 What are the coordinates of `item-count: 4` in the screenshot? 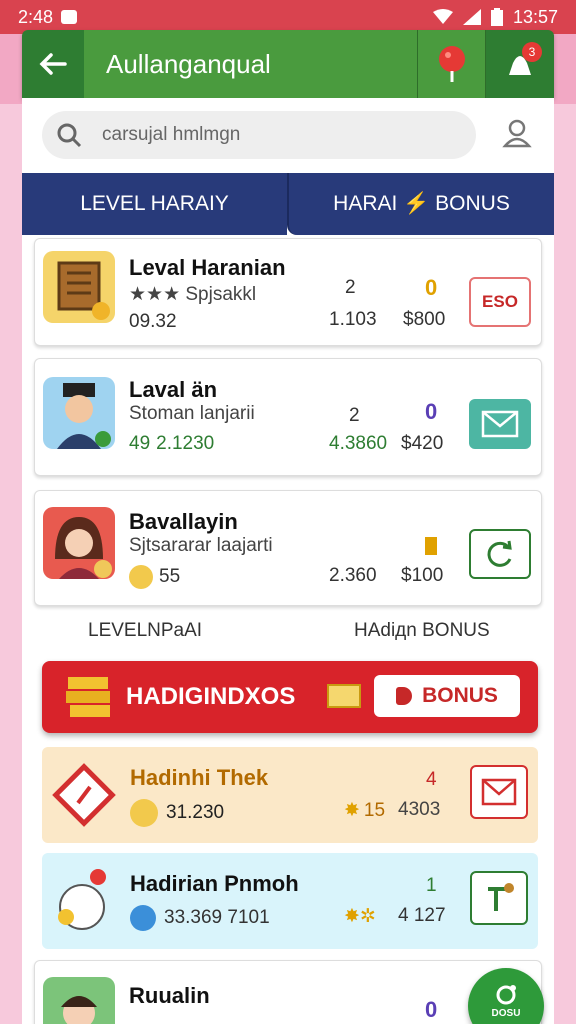 It's located at (431, 779).